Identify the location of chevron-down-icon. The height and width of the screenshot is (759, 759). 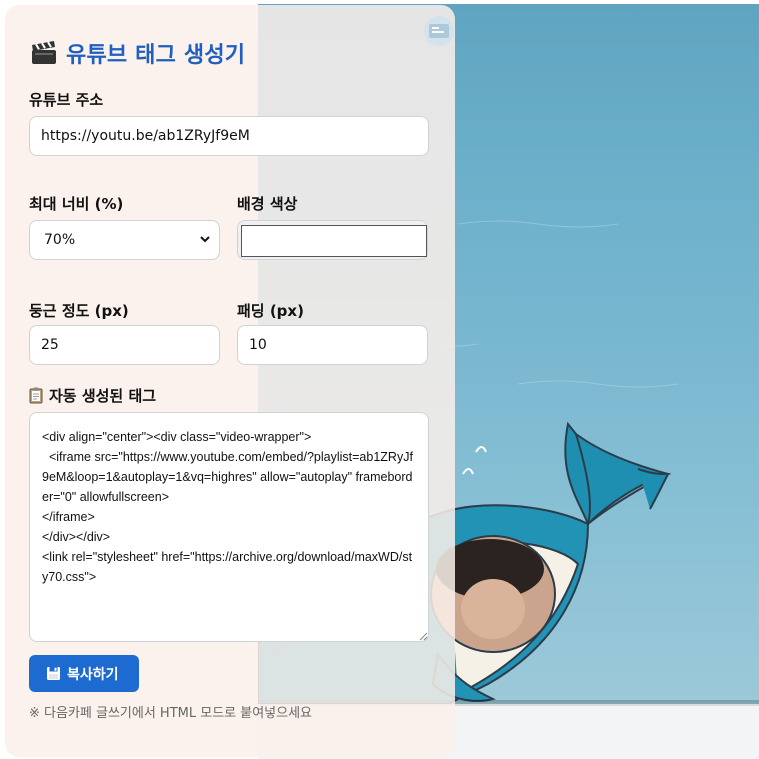
(205, 239).